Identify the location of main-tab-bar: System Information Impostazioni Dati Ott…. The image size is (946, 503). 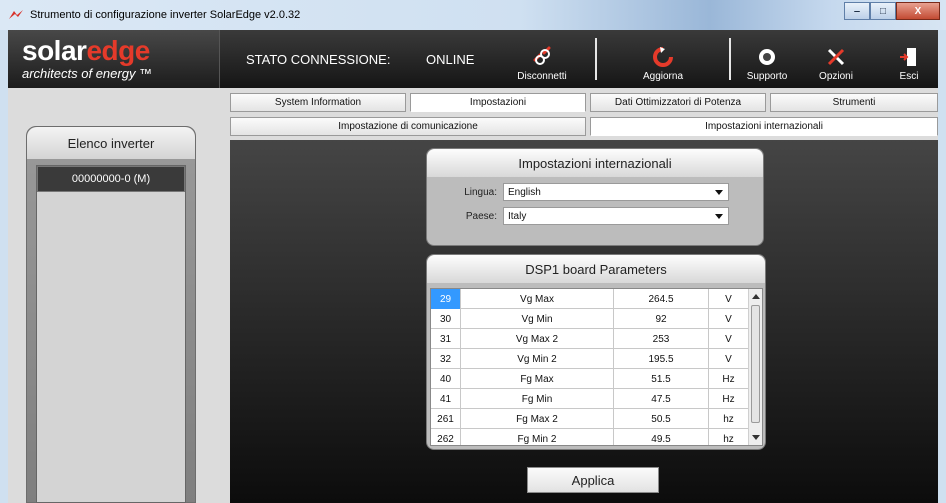
(584, 103).